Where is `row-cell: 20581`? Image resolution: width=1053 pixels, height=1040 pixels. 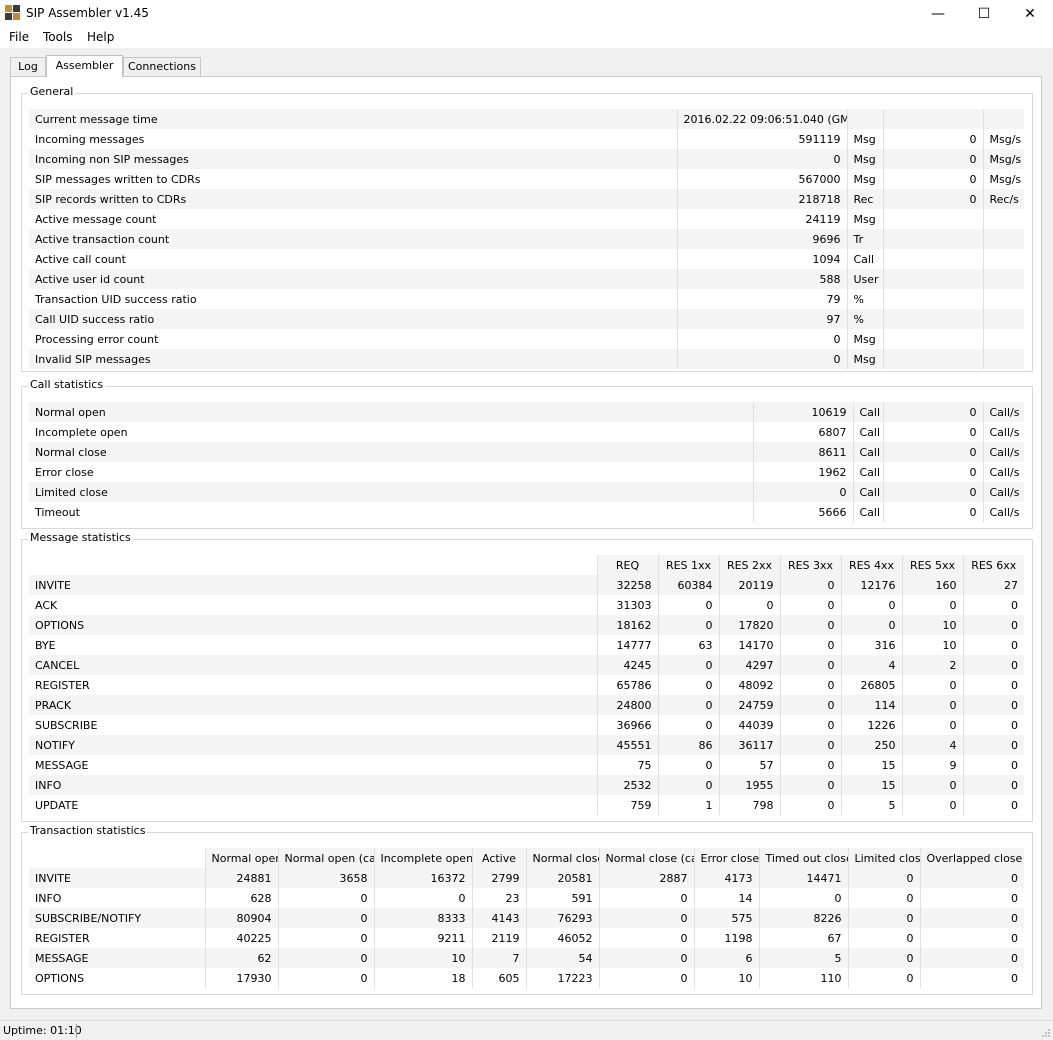
row-cell: 20581 is located at coordinates (562, 878).